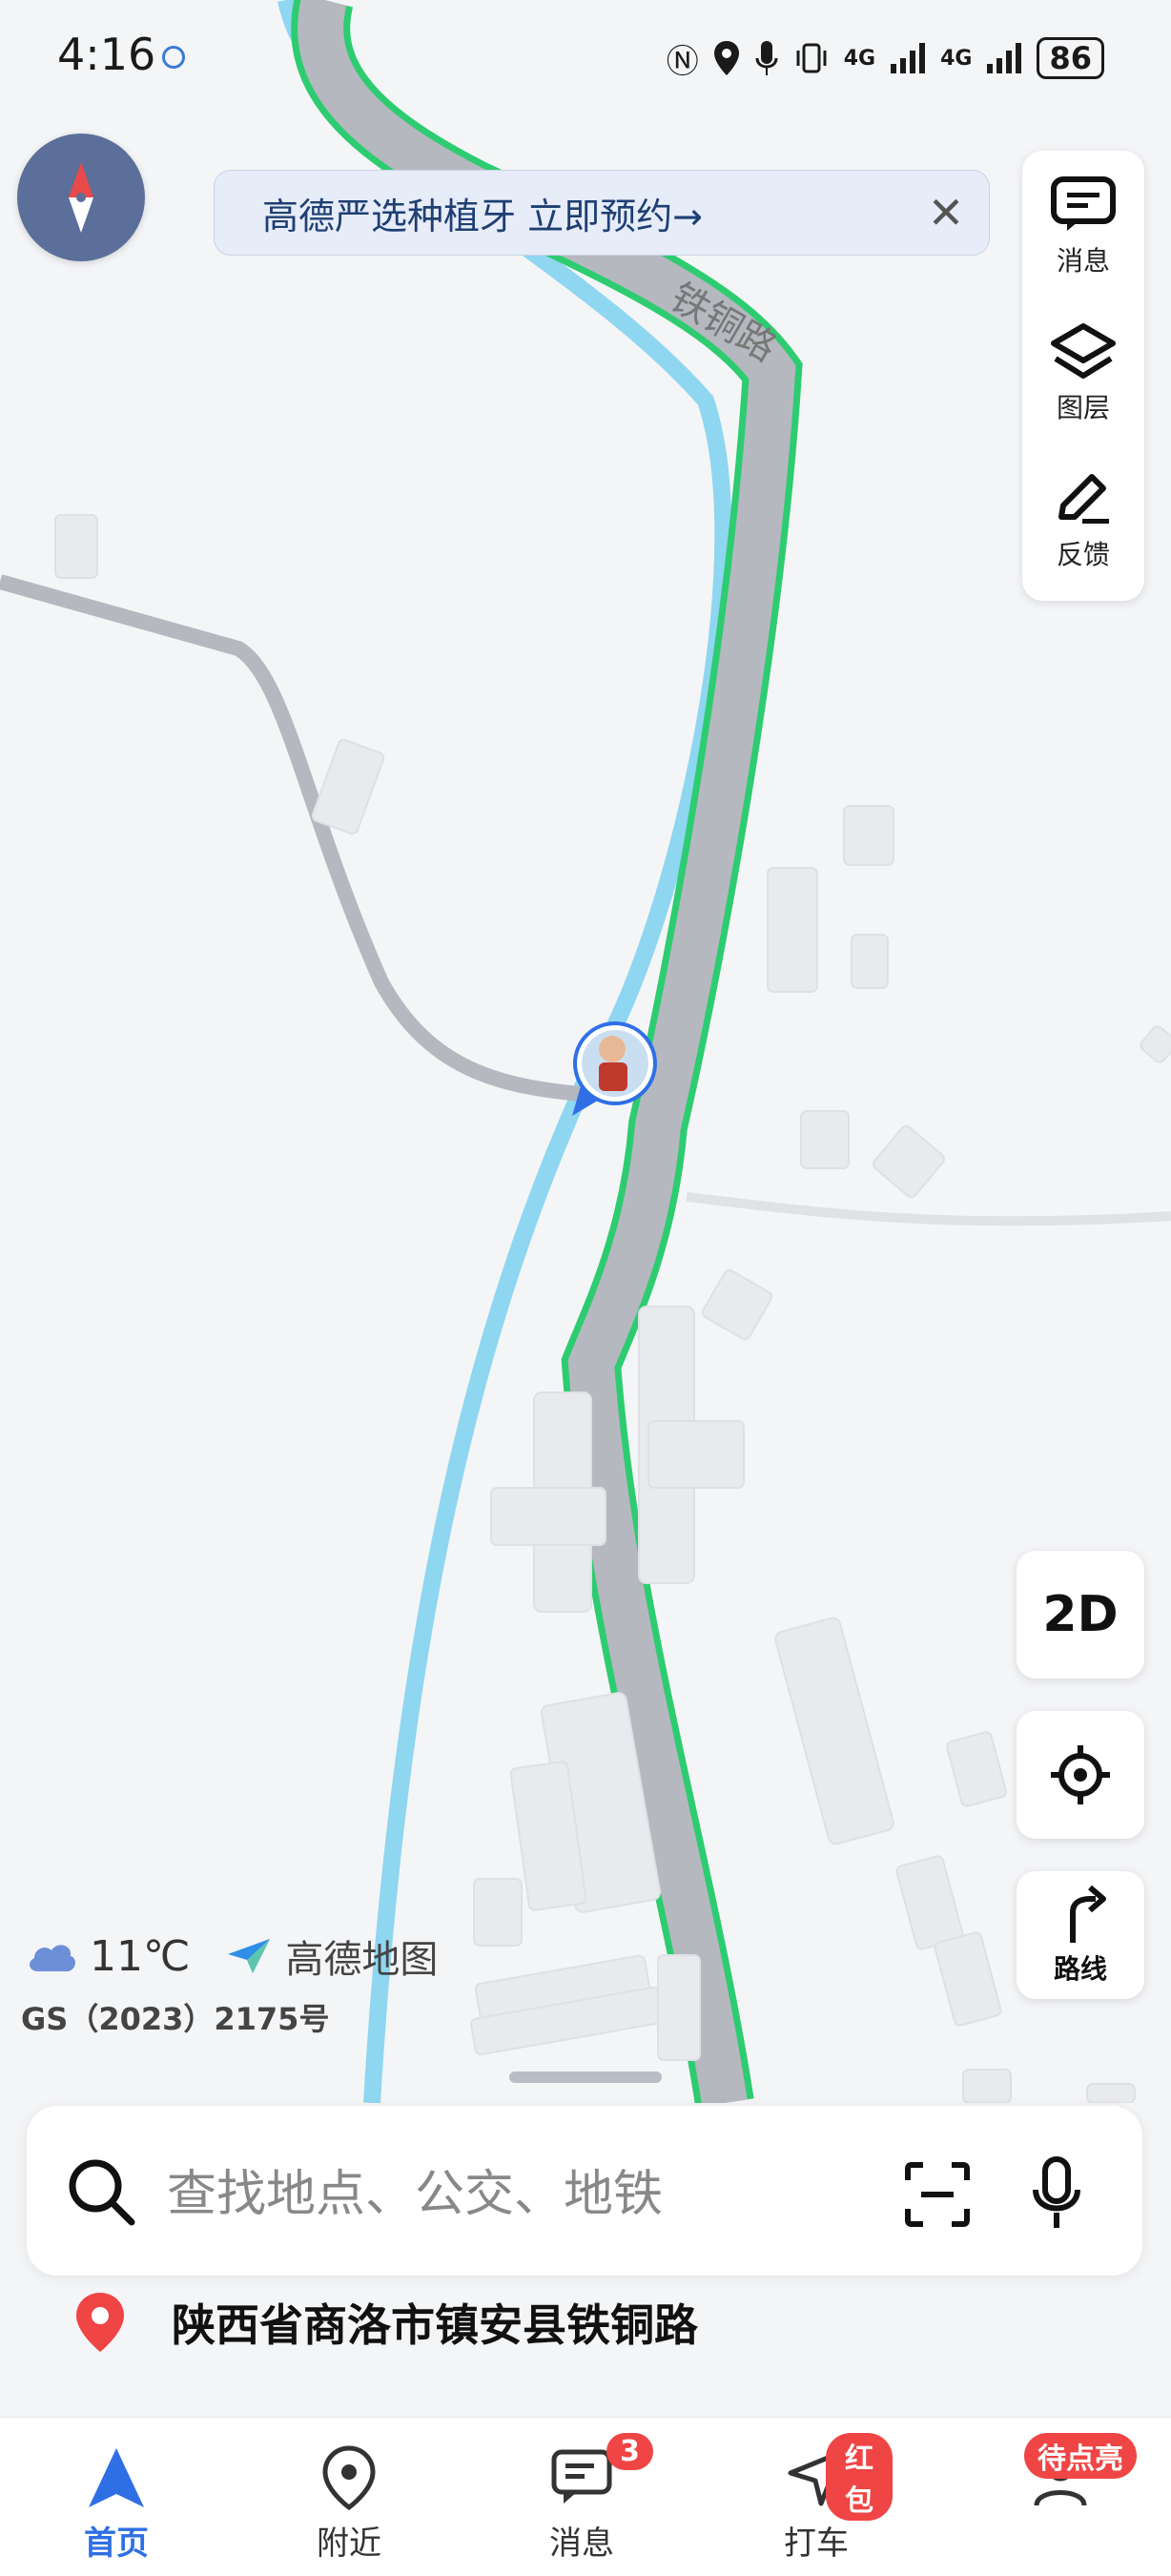 This screenshot has width=1171, height=2576. I want to click on feedback-tool-button: 反馈, so click(1083, 520).